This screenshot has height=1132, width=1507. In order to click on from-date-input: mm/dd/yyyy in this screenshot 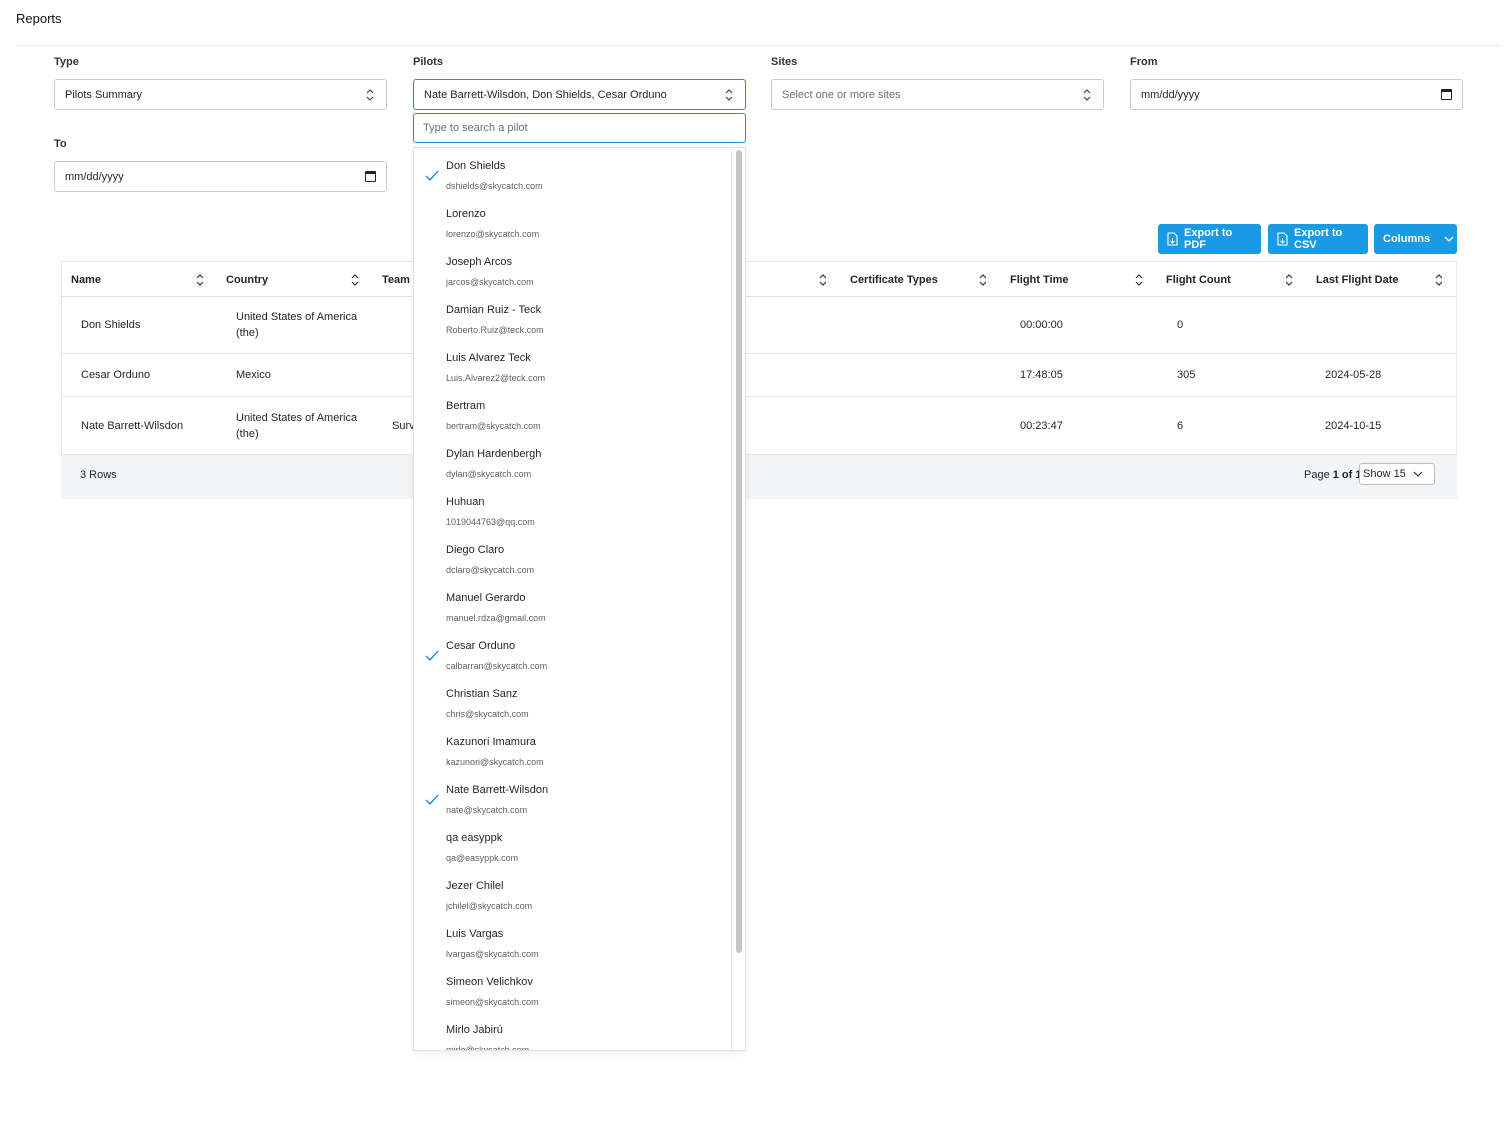, I will do `click(1296, 94)`.